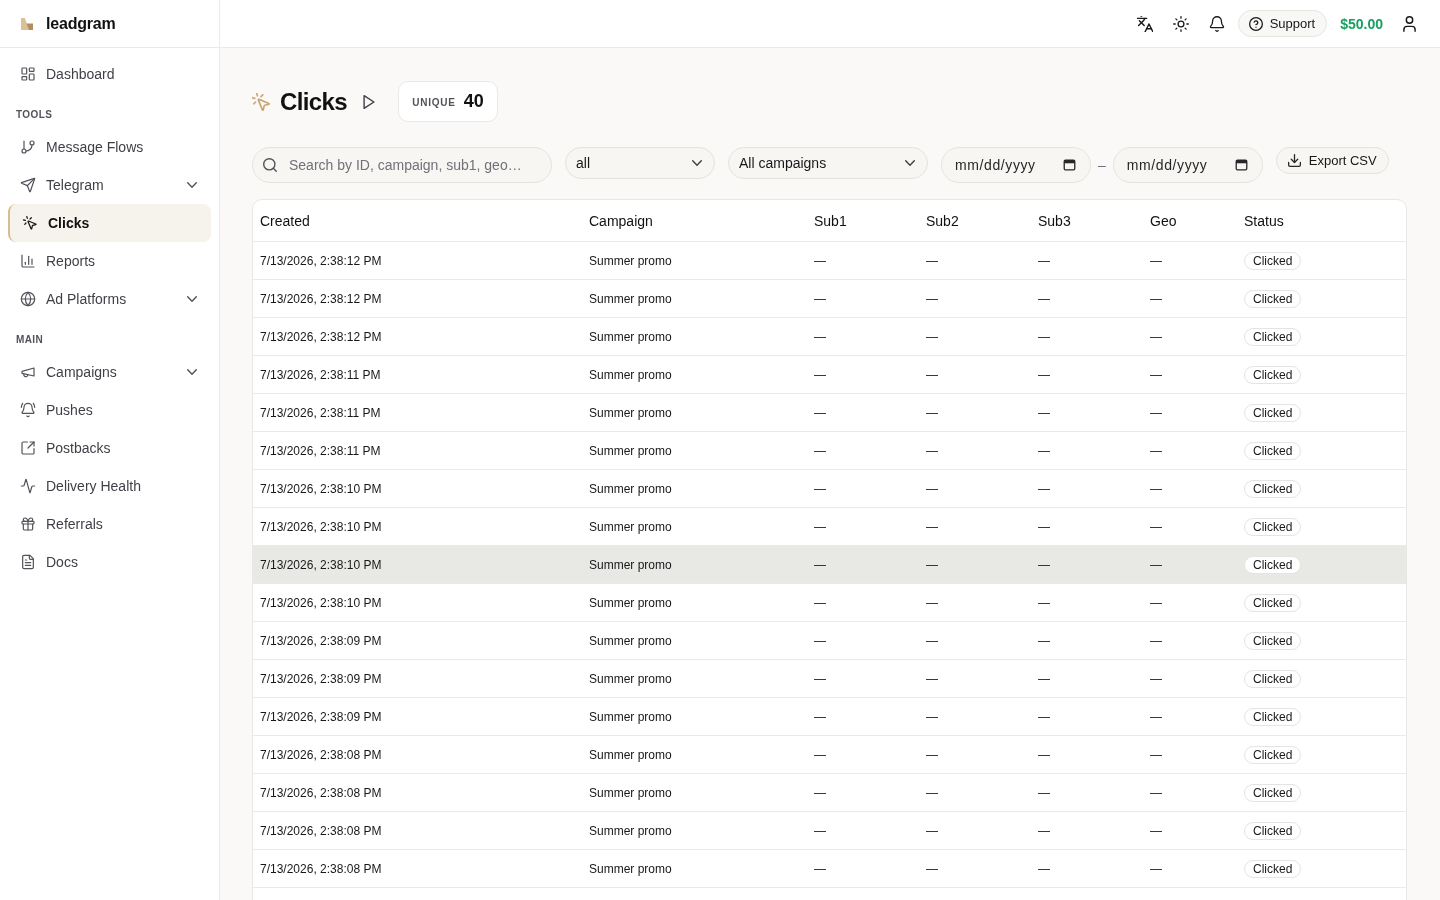 The height and width of the screenshot is (900, 1440). What do you see at coordinates (1163, 220) in the screenshot?
I see `column-header: Geo` at bounding box center [1163, 220].